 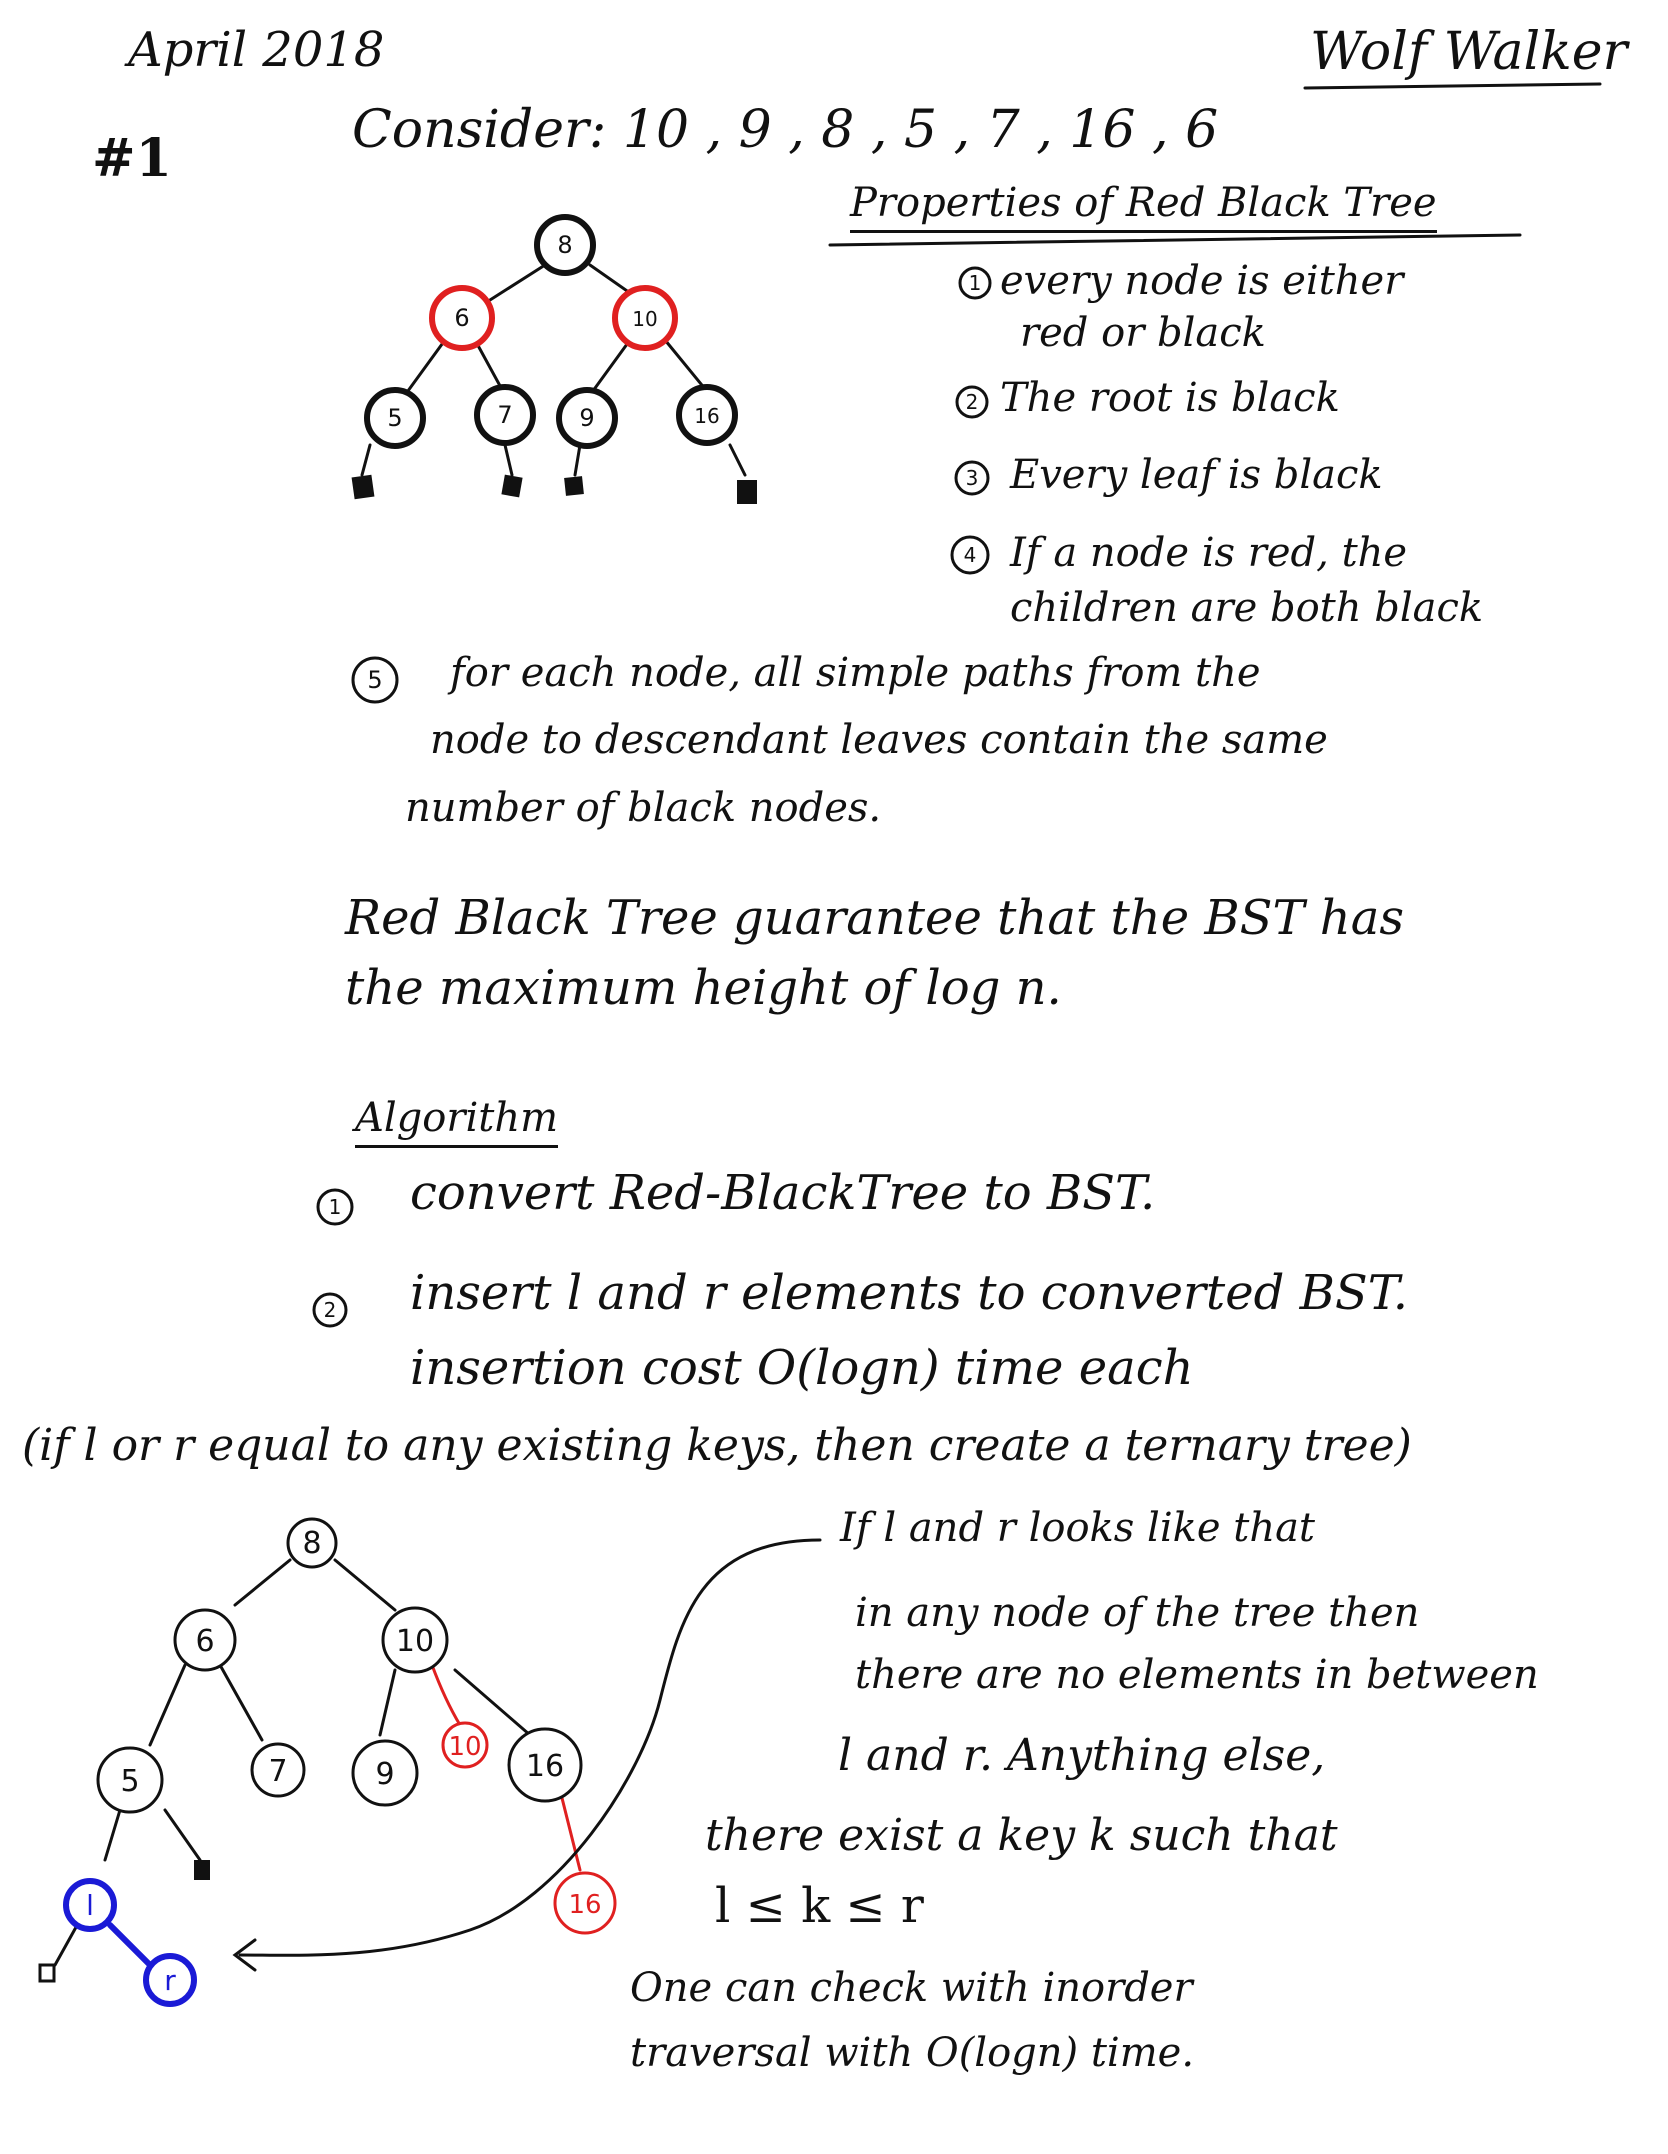 I want to click on tree2-label: 9, so click(x=384, y=1774).